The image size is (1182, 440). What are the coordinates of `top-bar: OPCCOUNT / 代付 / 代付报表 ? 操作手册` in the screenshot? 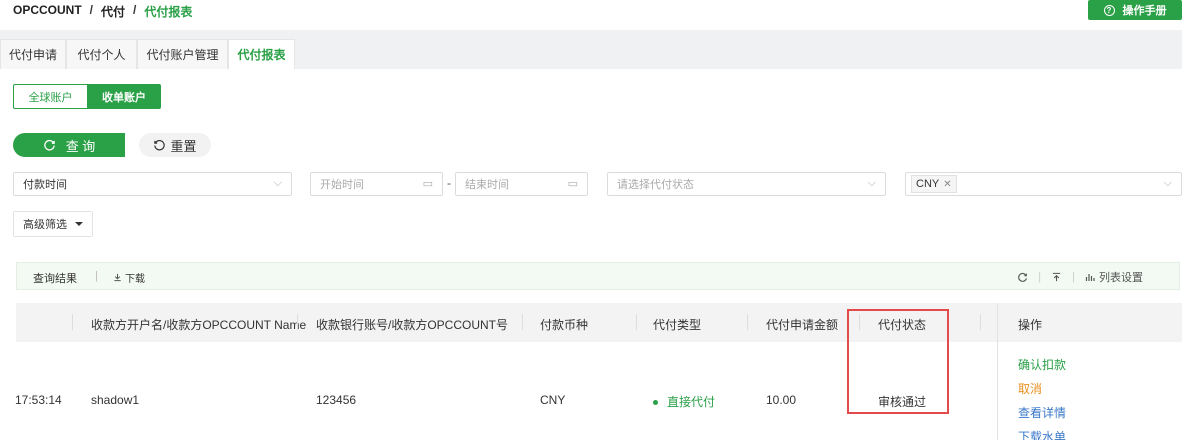 It's located at (591, 15).